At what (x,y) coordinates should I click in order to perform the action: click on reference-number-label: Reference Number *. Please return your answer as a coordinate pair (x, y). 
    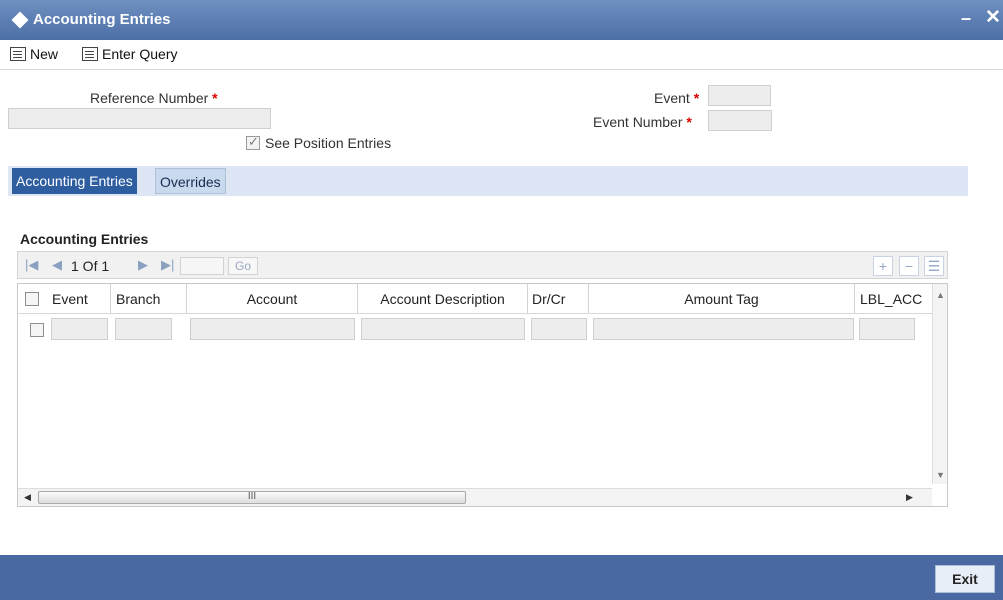
    Looking at the image, I should click on (154, 98).